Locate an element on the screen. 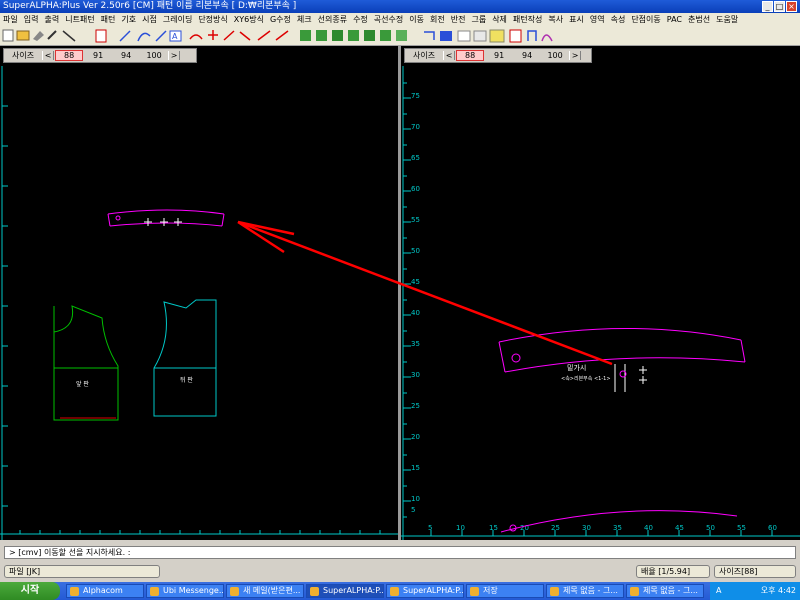  menu-file: 파일 is located at coordinates (10, 20).